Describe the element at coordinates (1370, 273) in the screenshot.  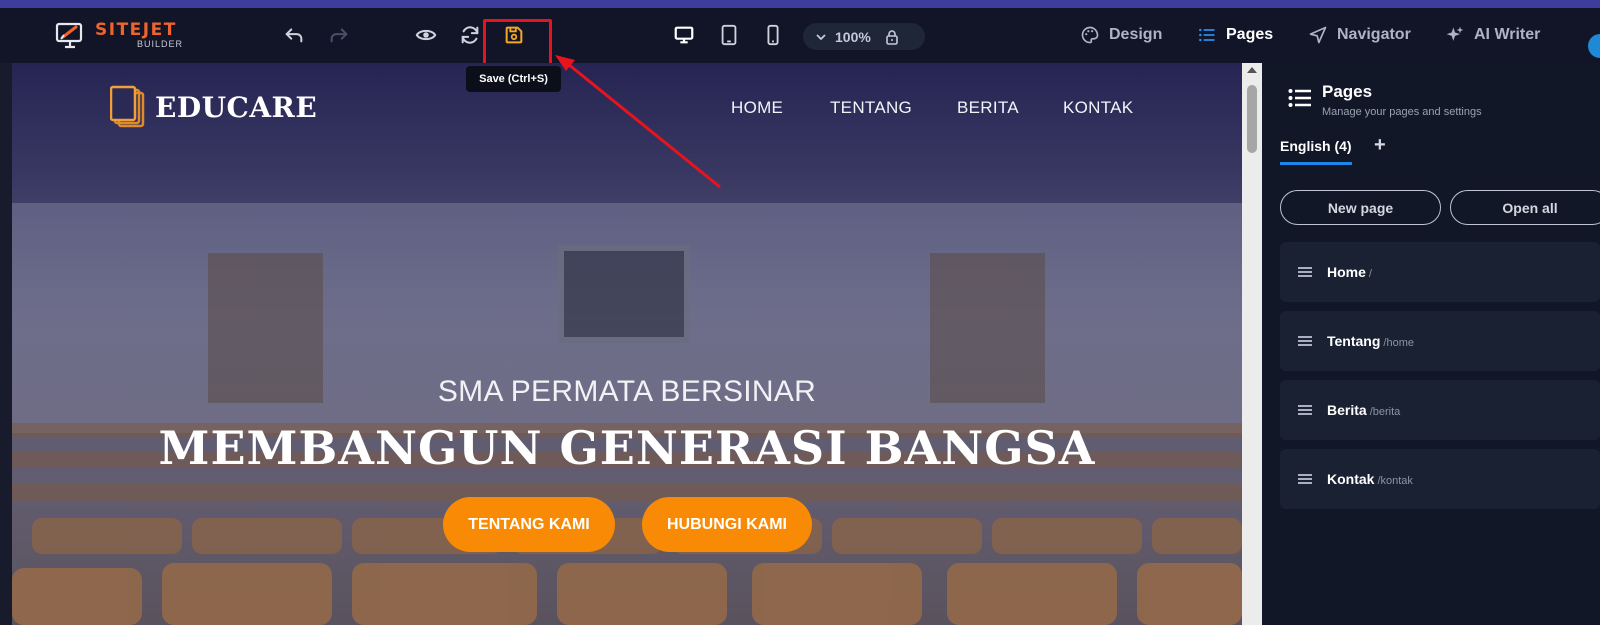
I see `page-path: /` at that location.